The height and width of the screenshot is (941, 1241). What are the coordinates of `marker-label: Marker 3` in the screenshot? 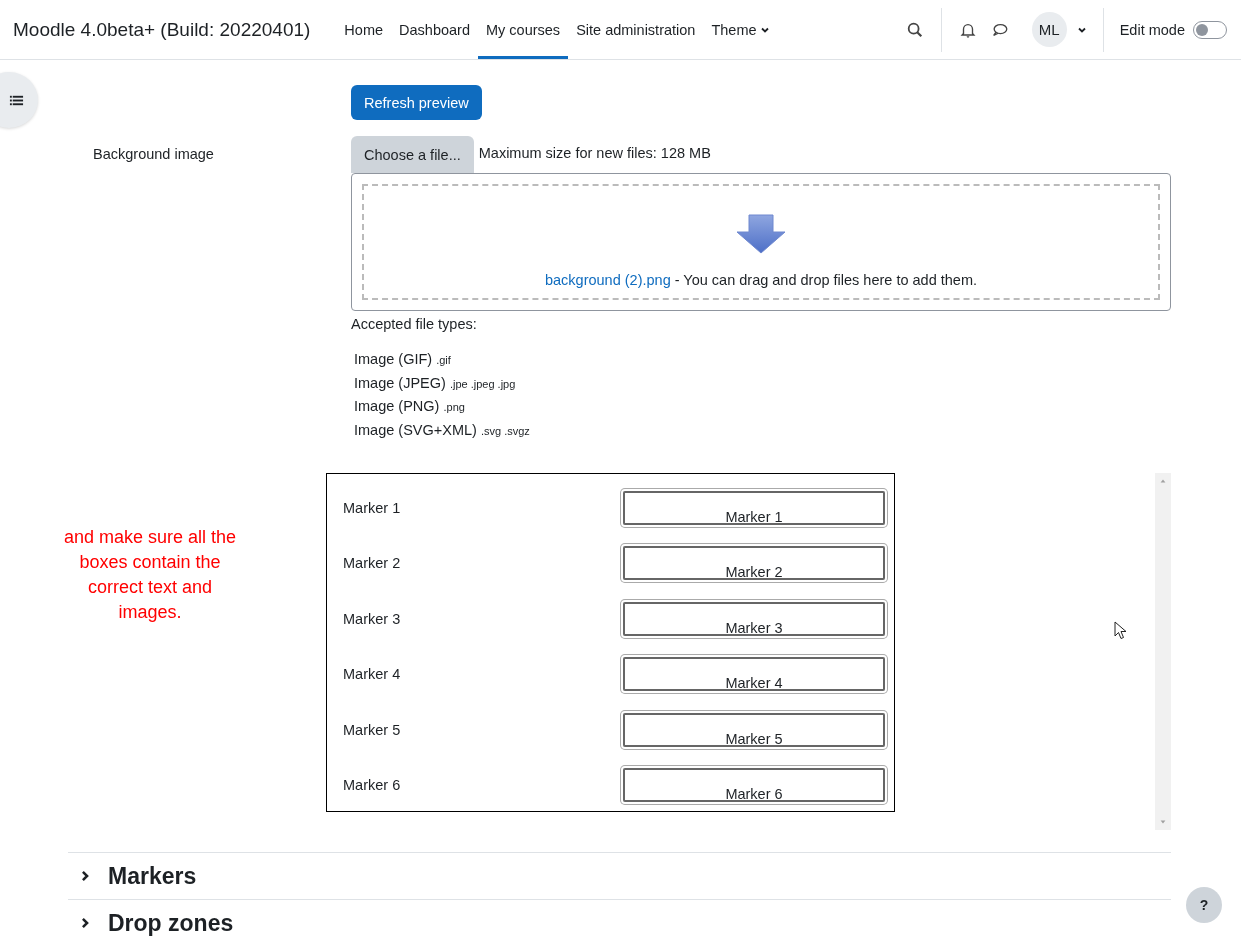 It's located at (372, 618).